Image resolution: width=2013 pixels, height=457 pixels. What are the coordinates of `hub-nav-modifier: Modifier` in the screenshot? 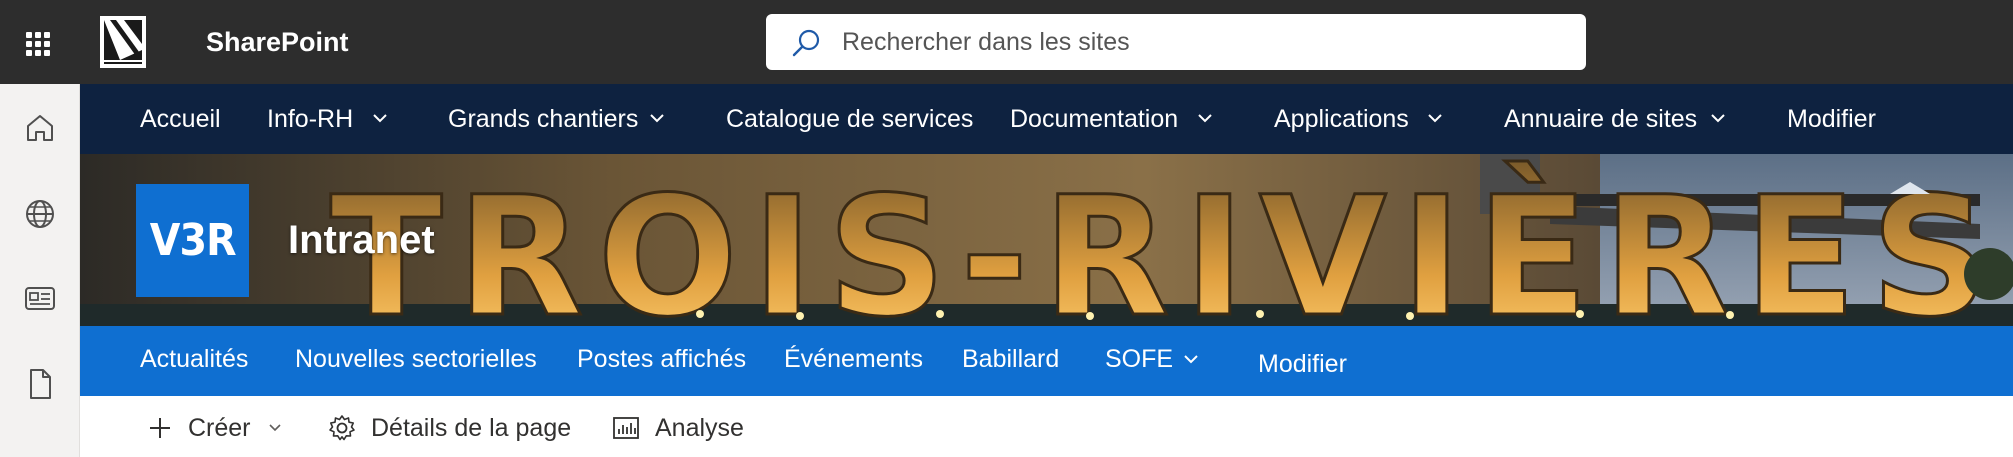 It's located at (1831, 119).